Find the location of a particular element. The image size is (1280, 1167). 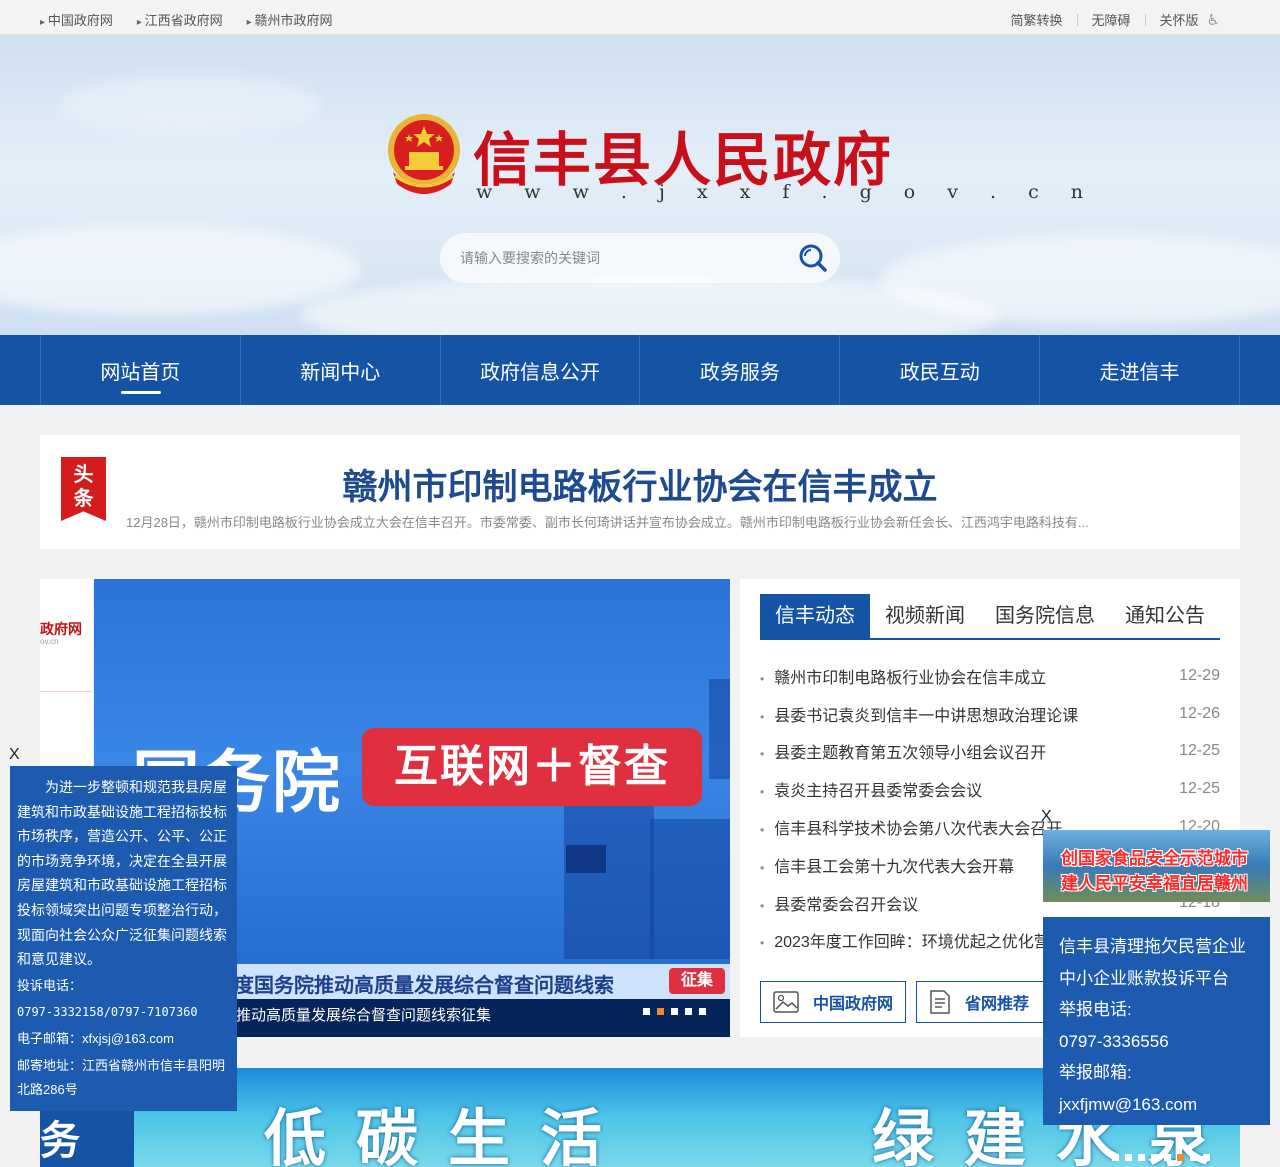

slide-dot-active is located at coordinates (660, 1011).